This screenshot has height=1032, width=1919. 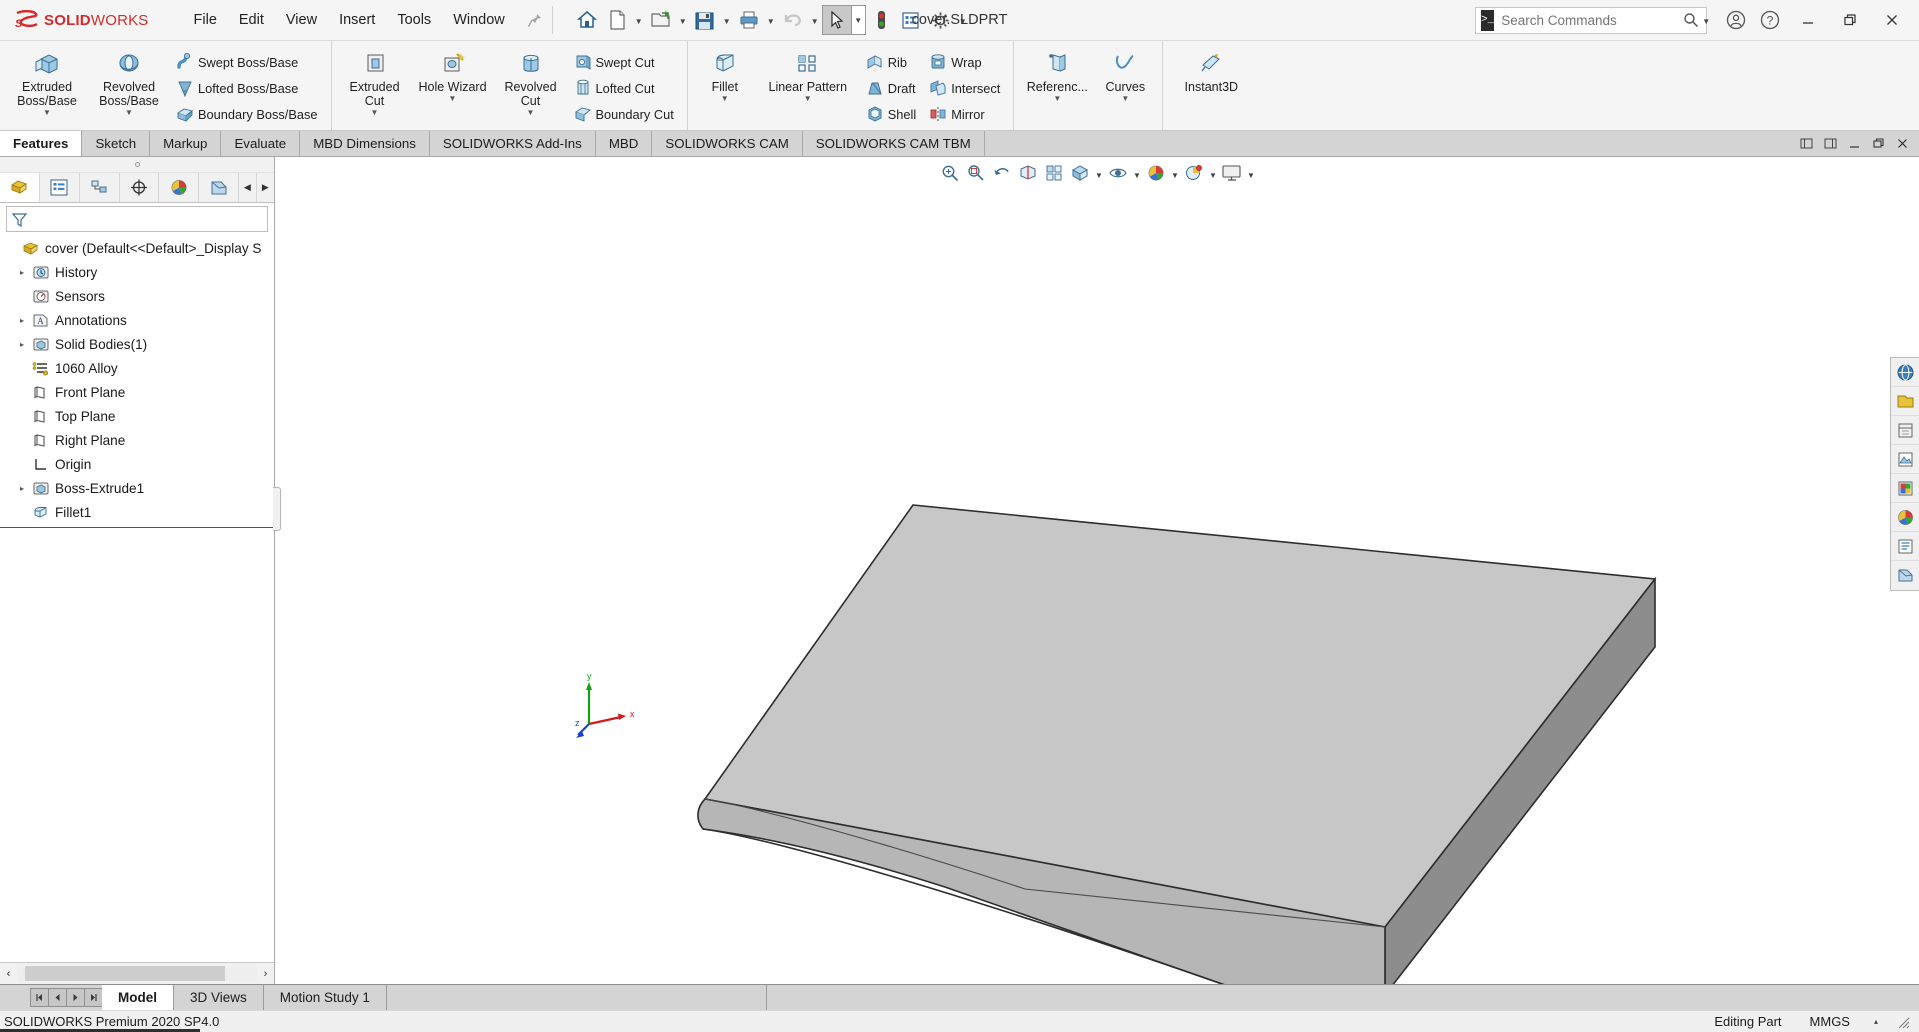 I want to click on instant3d-button: Instant3D, so click(x=1211, y=69).